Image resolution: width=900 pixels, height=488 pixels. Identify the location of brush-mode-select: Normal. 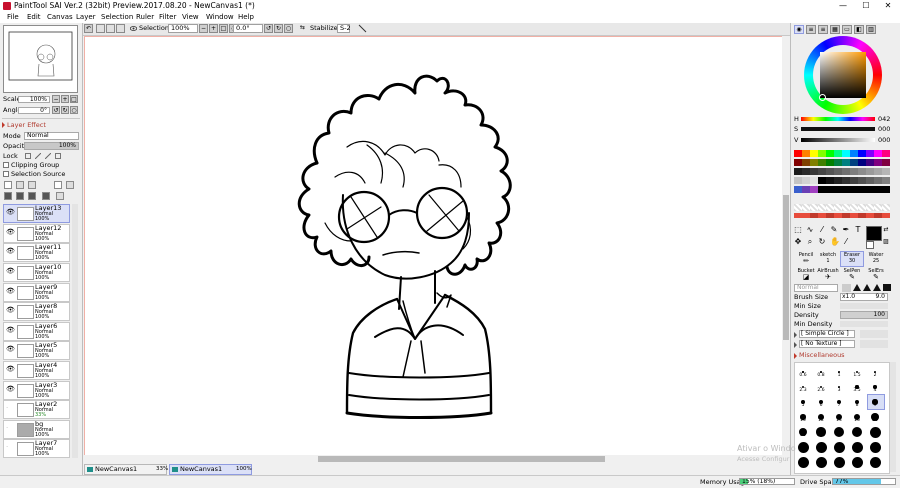
(816, 288).